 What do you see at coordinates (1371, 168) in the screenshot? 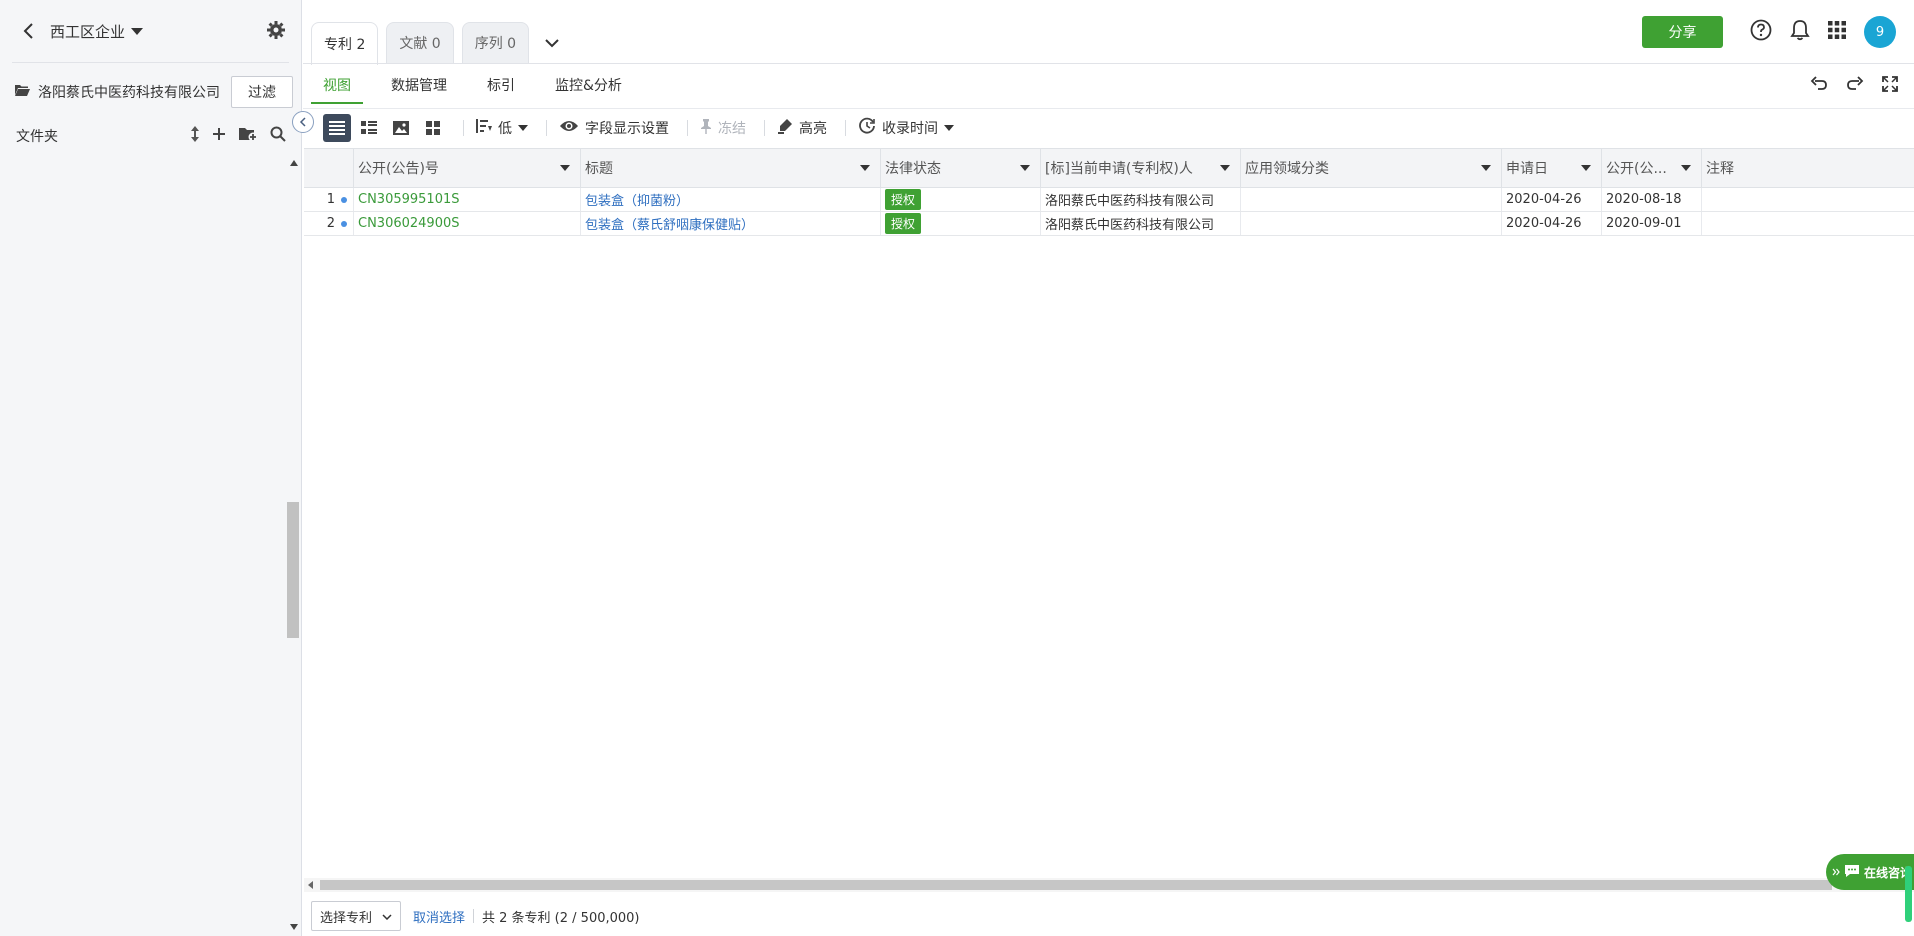
I see `column-header-application-field: 应用领域分类` at bounding box center [1371, 168].